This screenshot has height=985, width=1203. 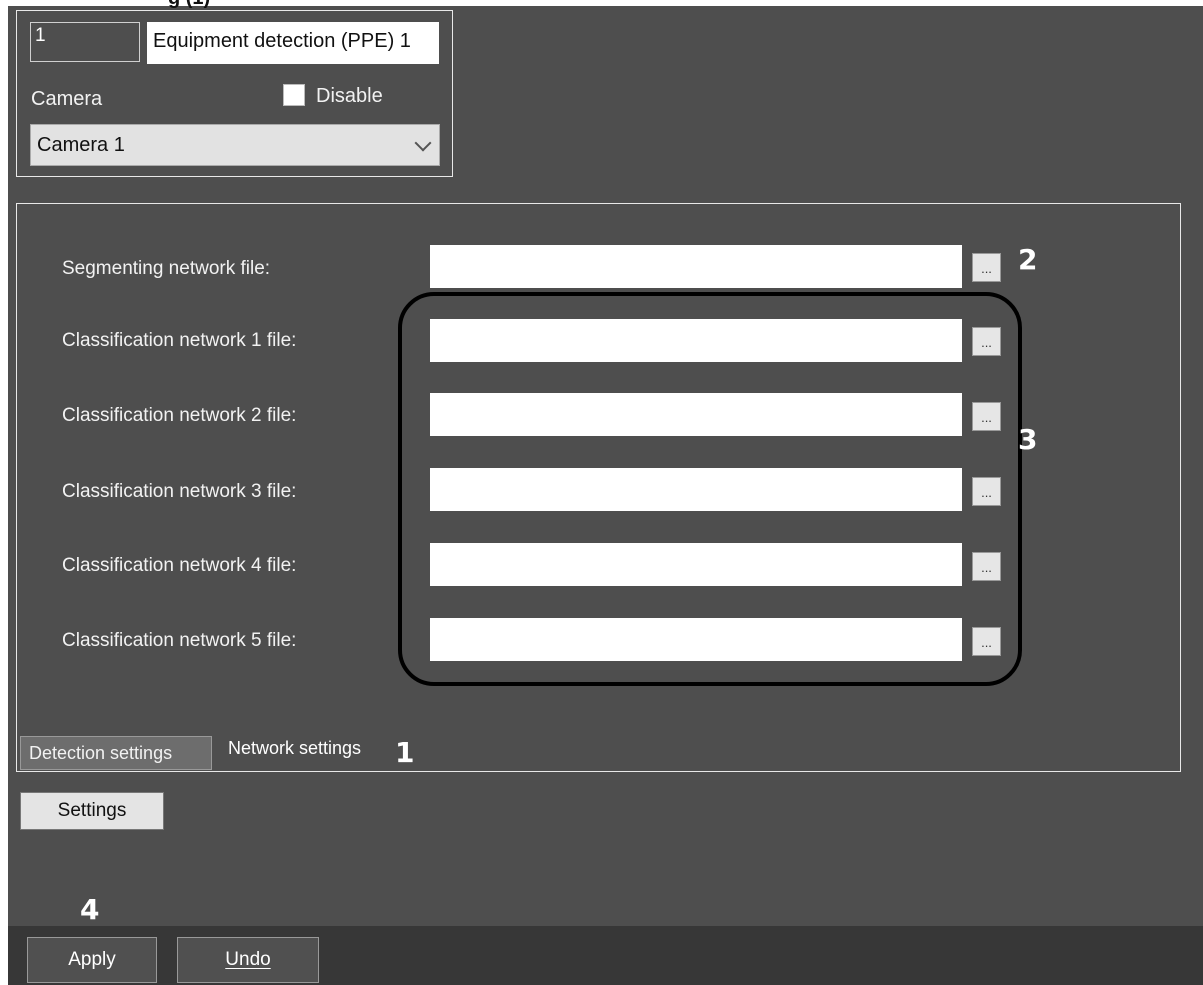 What do you see at coordinates (235, 145) in the screenshot?
I see `camera-select: Camera 1` at bounding box center [235, 145].